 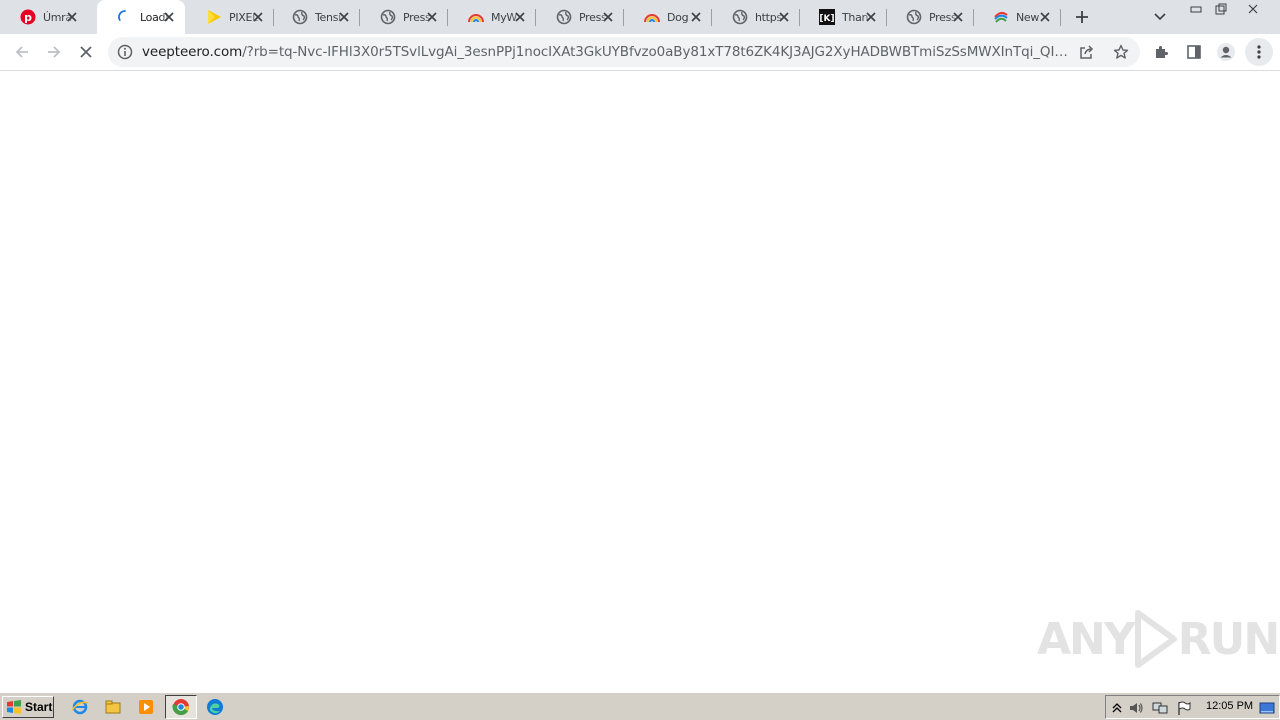 What do you see at coordinates (668, 17) in the screenshot?
I see `tab-dog: Dog` at bounding box center [668, 17].